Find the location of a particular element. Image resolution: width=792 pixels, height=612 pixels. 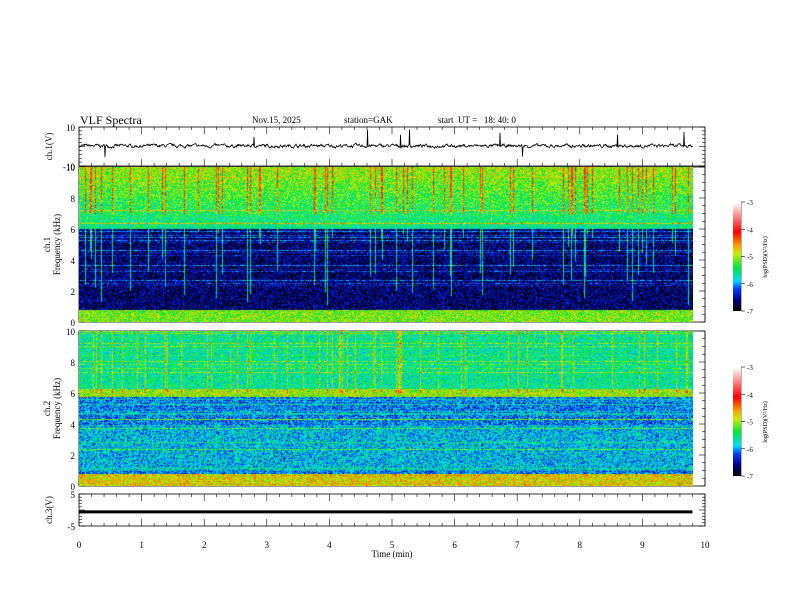

panel-2-y-tick-label: 6 is located at coordinates (73, 230).